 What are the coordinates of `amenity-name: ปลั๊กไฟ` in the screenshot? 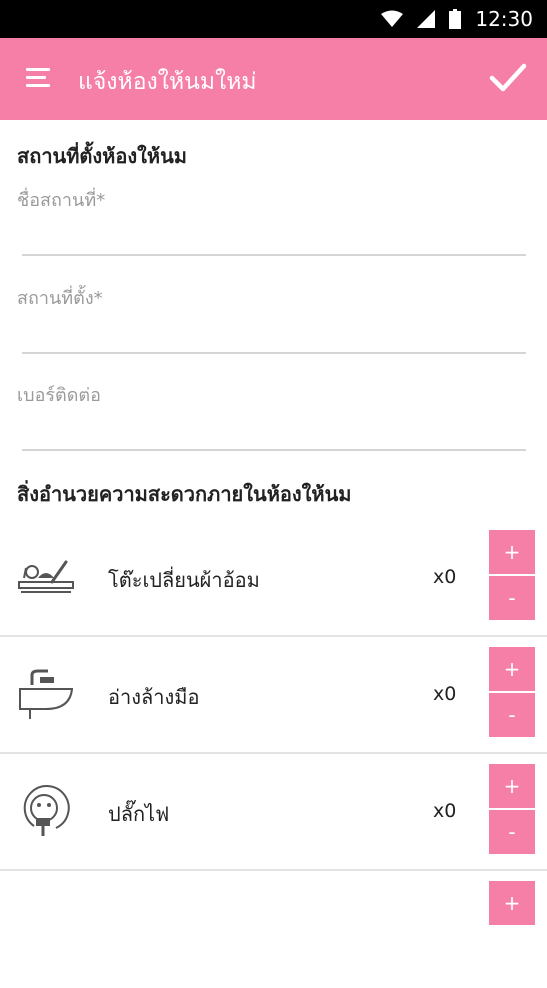 It's located at (139, 814).